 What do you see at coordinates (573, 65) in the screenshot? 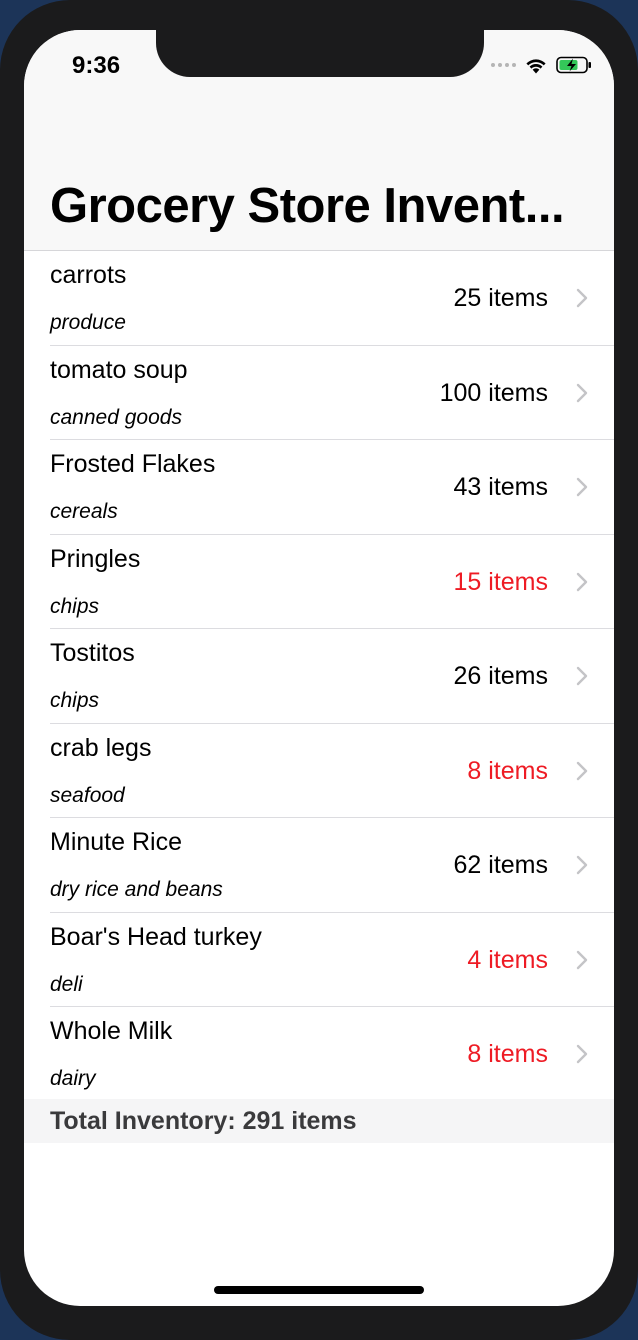
I see `battery-charging-icon` at bounding box center [573, 65].